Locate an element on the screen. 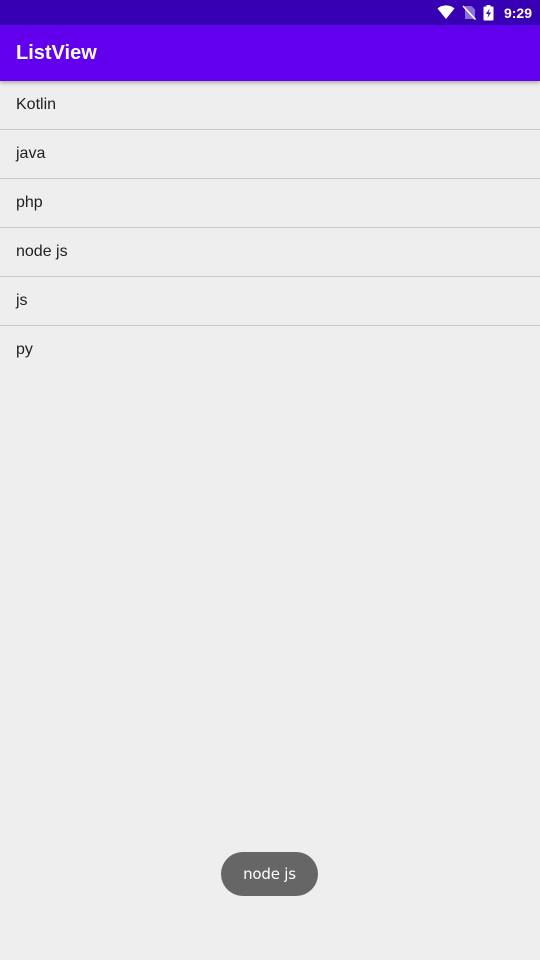 Image resolution: width=540 pixels, height=960 pixels. battery-charging-icon is located at coordinates (488, 12).